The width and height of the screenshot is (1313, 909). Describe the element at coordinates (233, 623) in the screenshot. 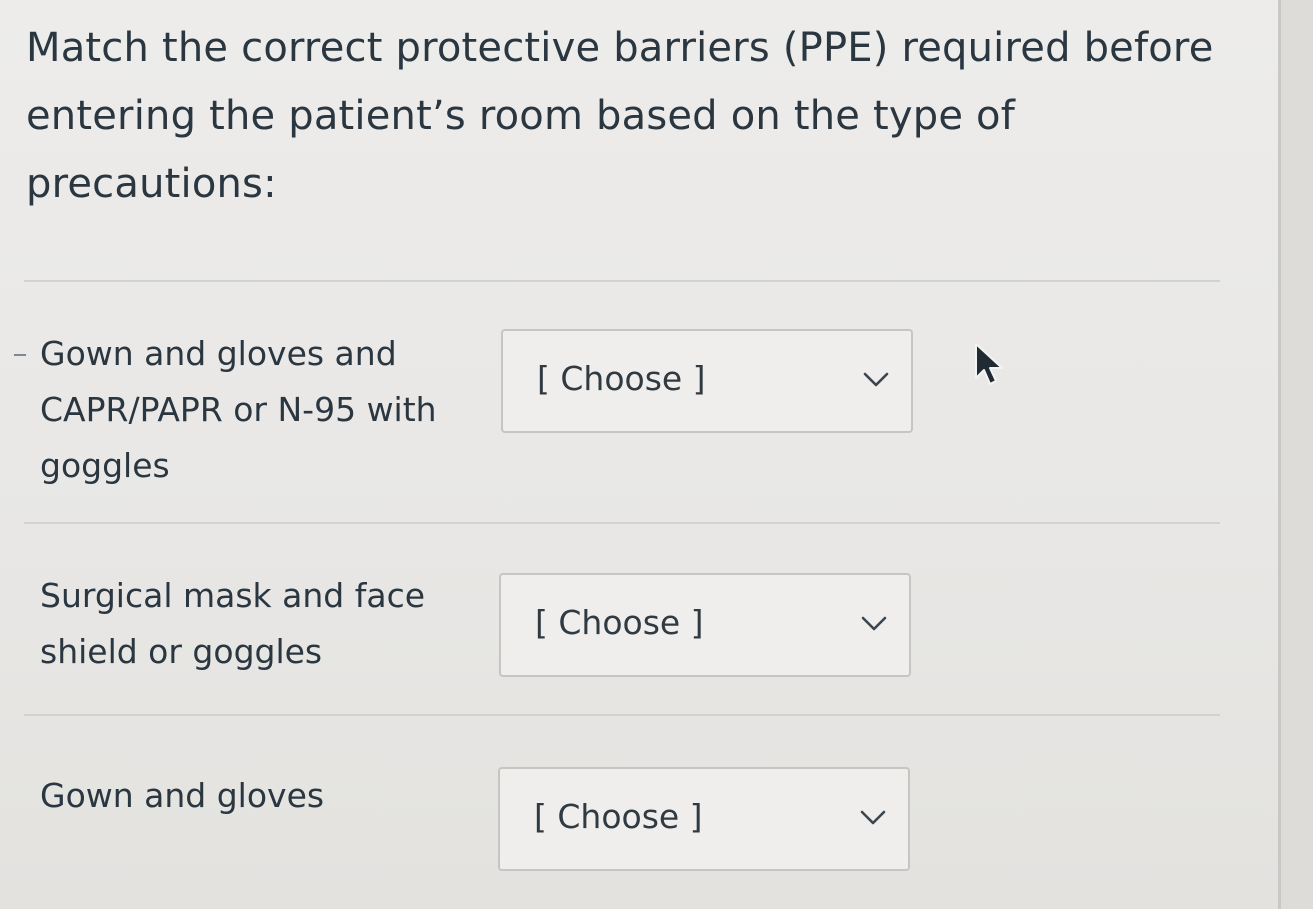

I see `match-prompt-2: Surgical mask and face shield or goggles` at that location.